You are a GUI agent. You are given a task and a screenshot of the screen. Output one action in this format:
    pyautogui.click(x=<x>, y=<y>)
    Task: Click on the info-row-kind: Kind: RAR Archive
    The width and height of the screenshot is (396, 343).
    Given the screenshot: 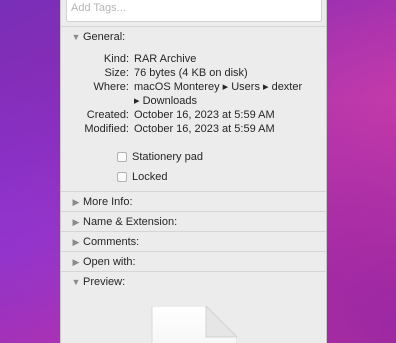 What is the action you would take?
    pyautogui.click(x=193, y=59)
    